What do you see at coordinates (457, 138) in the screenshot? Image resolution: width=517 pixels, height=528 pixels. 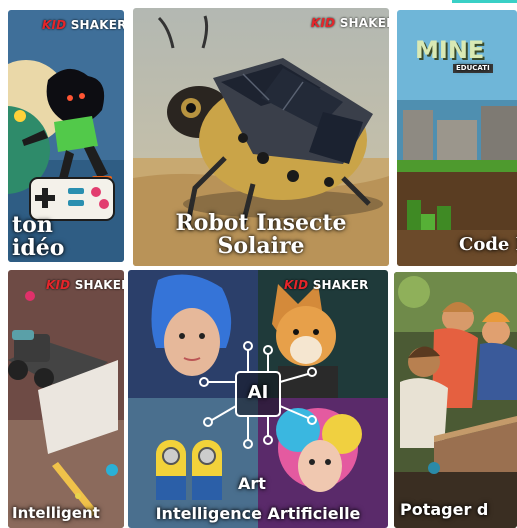 I see `course-card-code-minecraft: MINE EDUCATI Code M` at bounding box center [457, 138].